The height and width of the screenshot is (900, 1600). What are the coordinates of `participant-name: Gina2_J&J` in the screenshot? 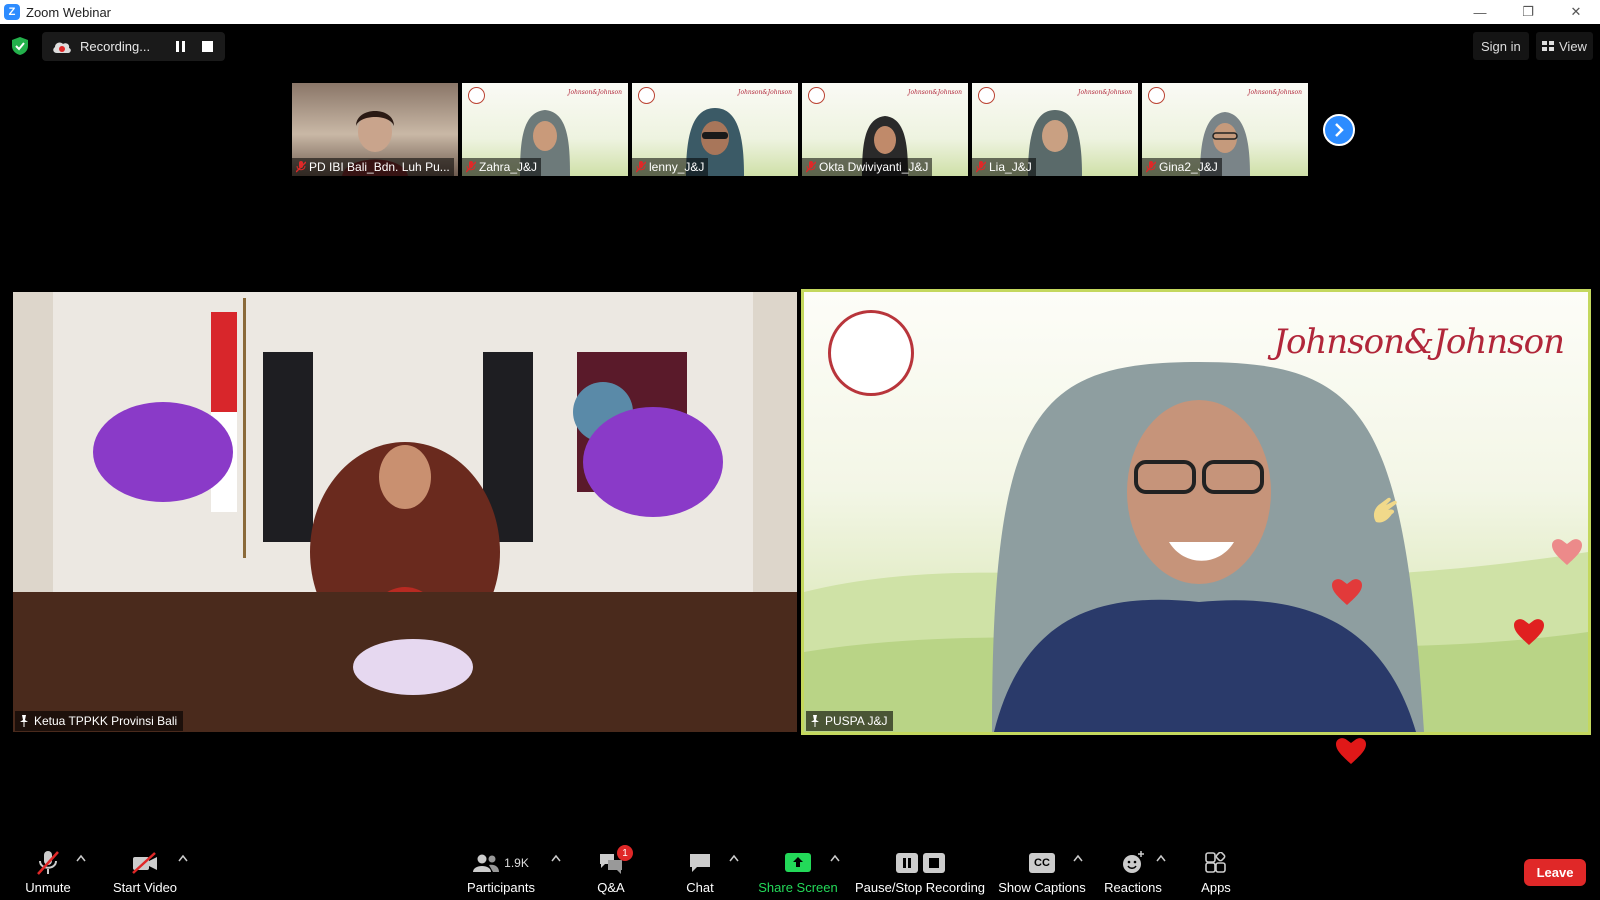 It's located at (1188, 167).